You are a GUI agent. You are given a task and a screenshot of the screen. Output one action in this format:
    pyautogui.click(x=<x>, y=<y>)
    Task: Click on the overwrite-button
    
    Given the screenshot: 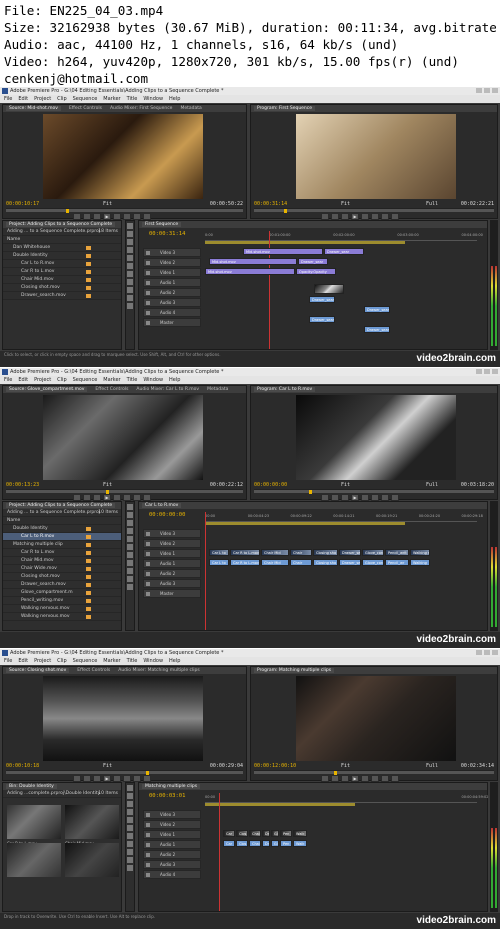 What is the action you would take?
    pyautogui.click(x=137, y=778)
    